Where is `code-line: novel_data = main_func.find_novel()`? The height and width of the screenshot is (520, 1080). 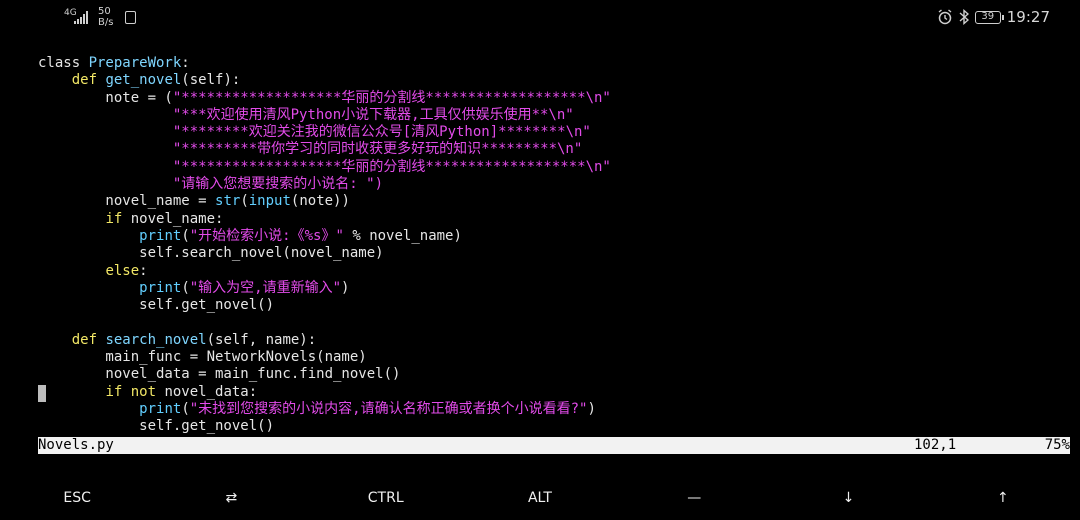 code-line: novel_data = main_func.find_novel() is located at coordinates (553, 374).